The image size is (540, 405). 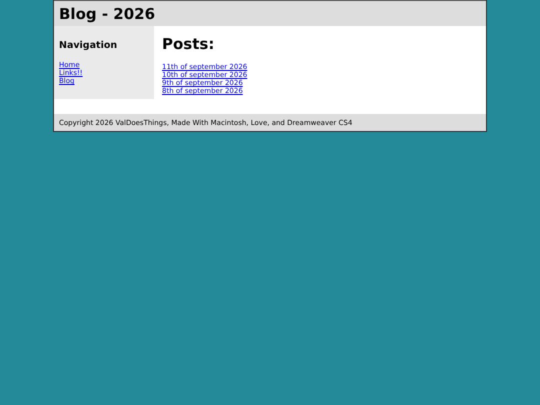 What do you see at coordinates (107, 13) in the screenshot?
I see `page-title: Blog - 2026` at bounding box center [107, 13].